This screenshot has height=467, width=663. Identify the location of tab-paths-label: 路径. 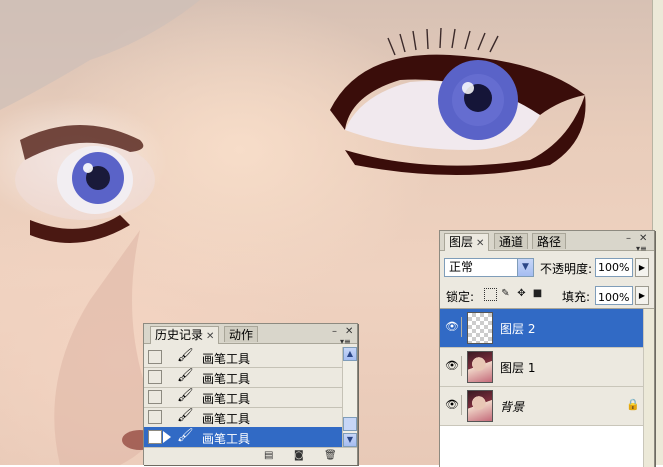
(549, 242).